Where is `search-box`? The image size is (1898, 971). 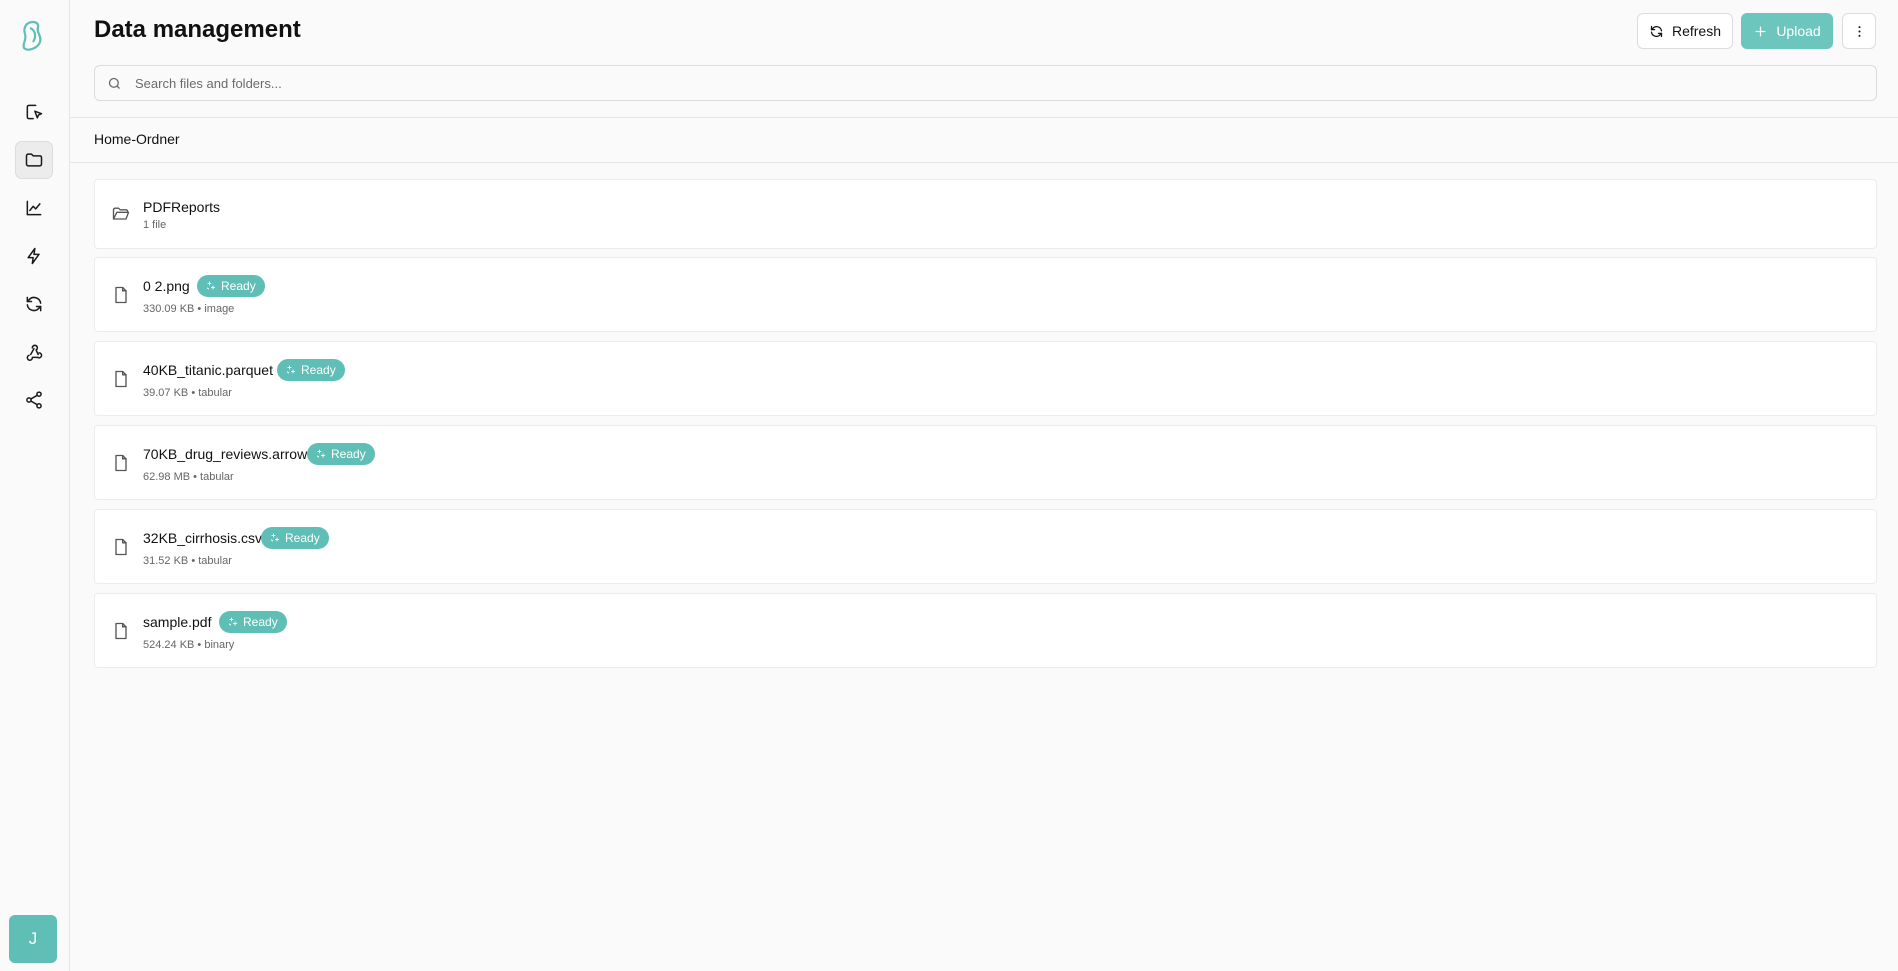
search-box is located at coordinates (985, 83).